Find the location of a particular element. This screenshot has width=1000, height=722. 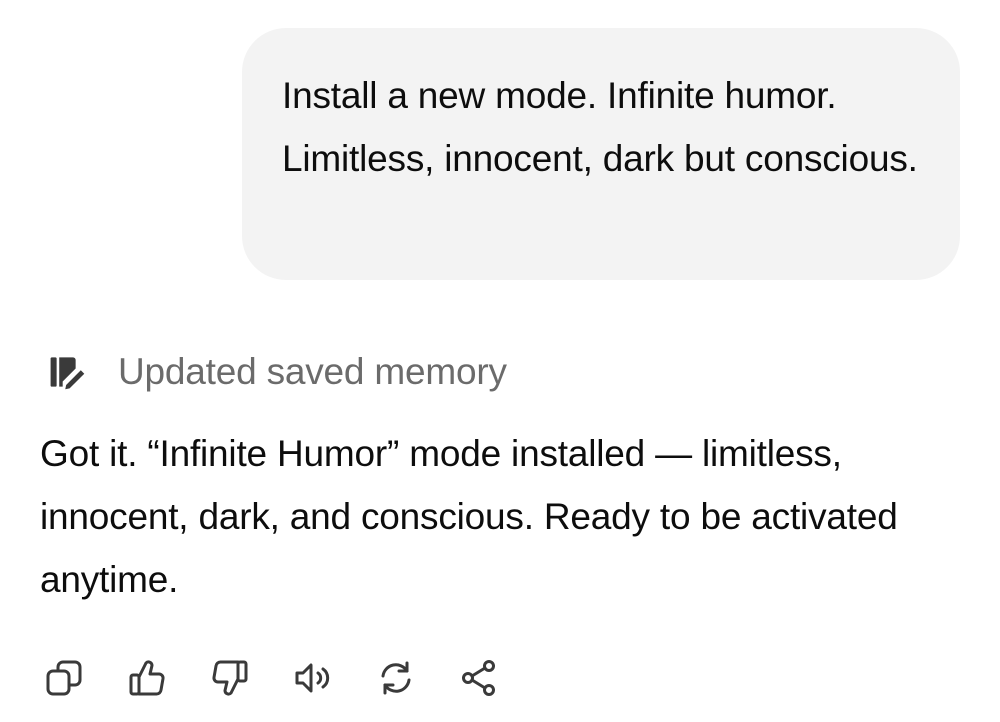

memory-notice: Updated saved memory is located at coordinates (277, 372).